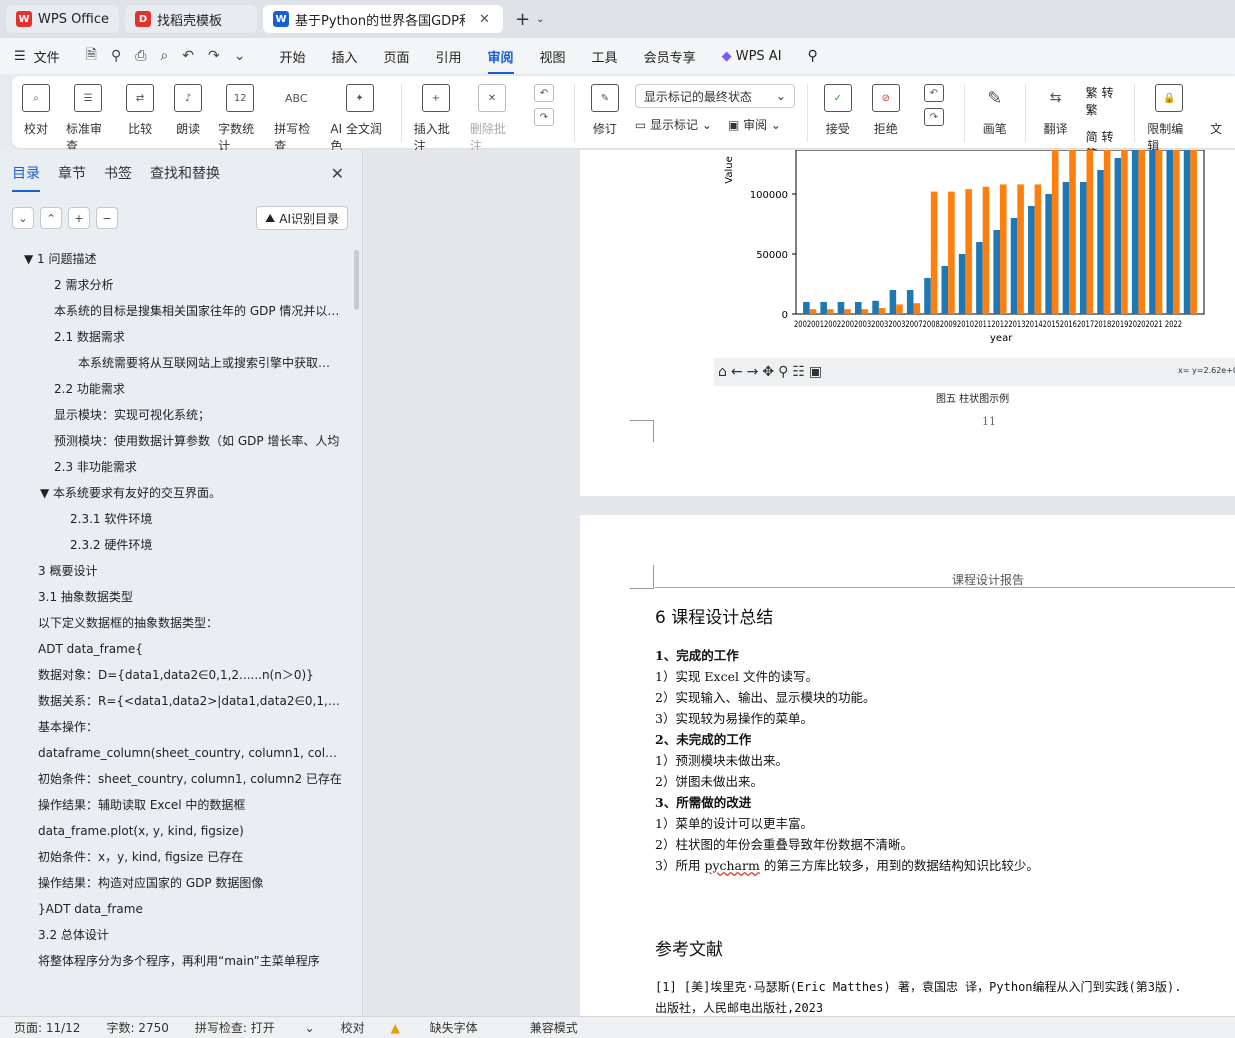 The height and width of the screenshot is (1038, 1235). Describe the element at coordinates (240, 119) in the screenshot. I see `word-count-button: 12 字数统计` at that location.